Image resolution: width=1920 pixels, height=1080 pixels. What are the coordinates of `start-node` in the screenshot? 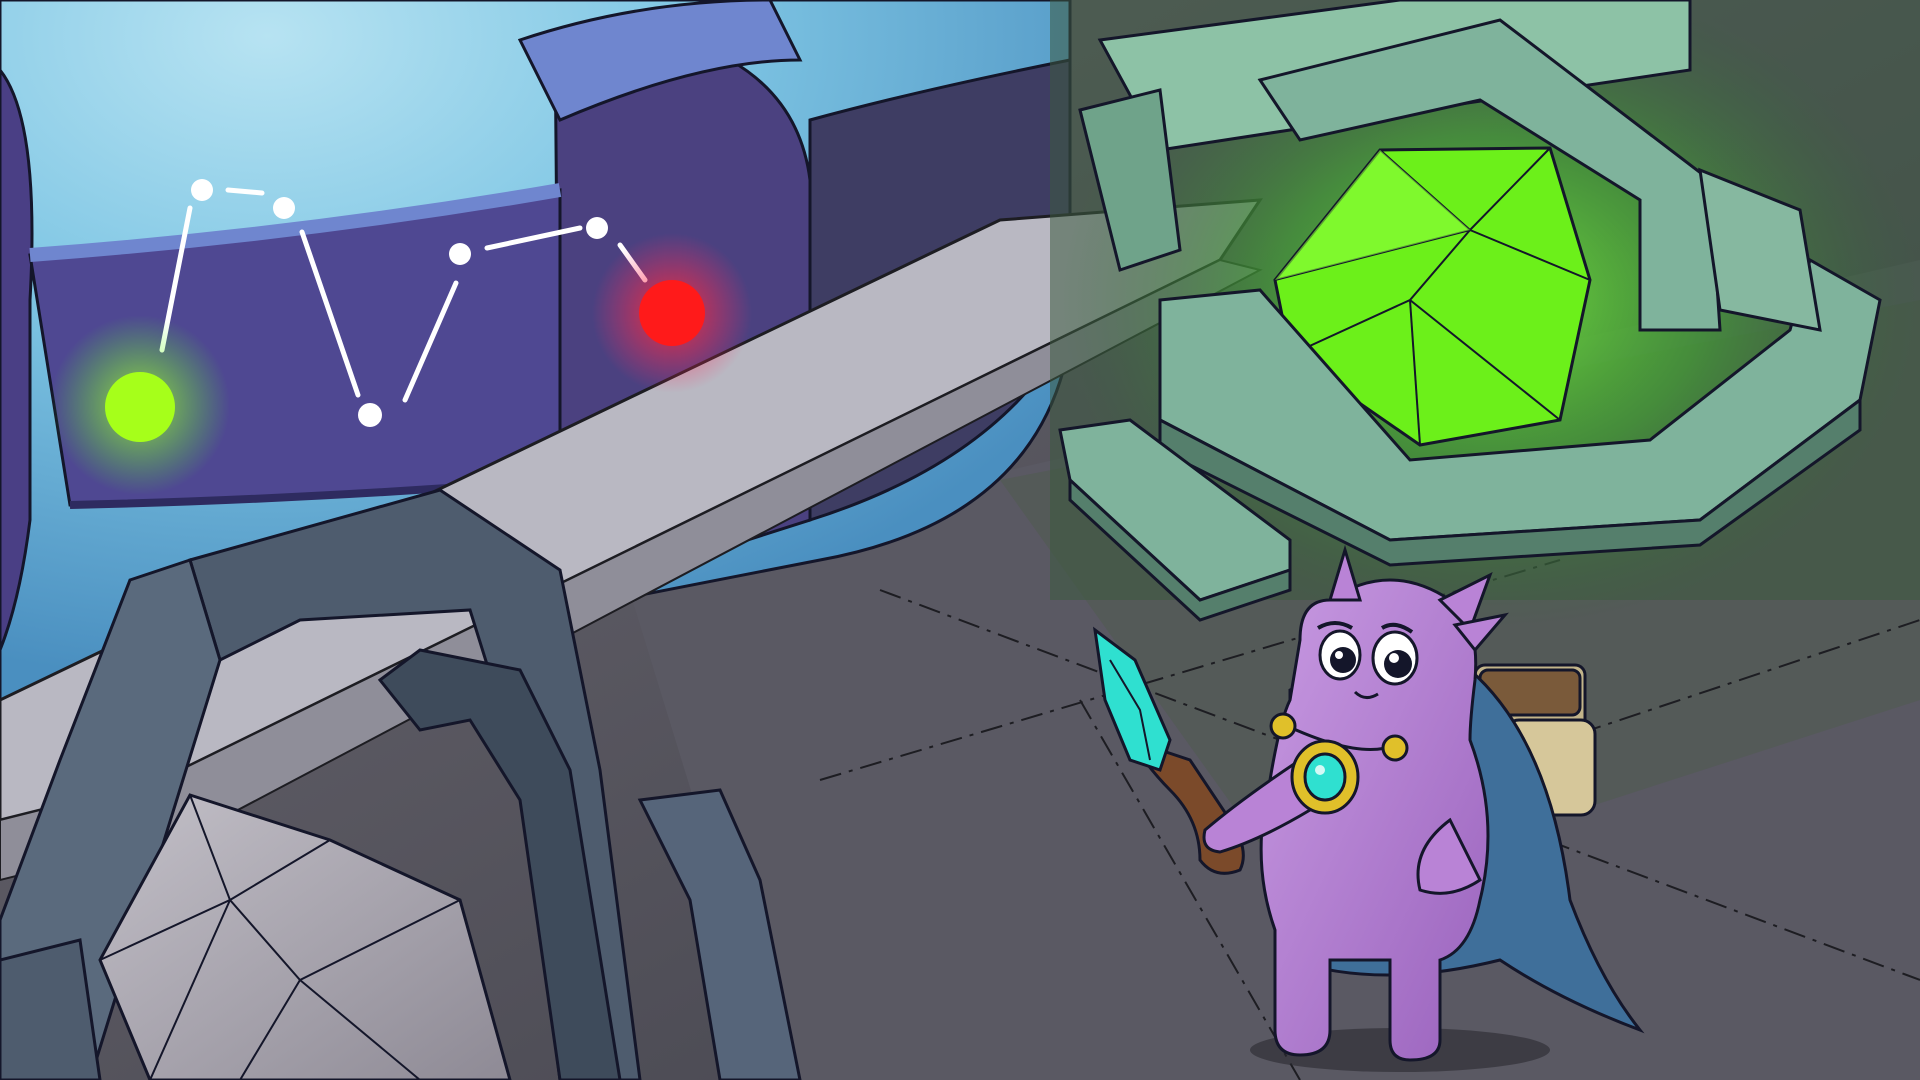 It's located at (140, 407).